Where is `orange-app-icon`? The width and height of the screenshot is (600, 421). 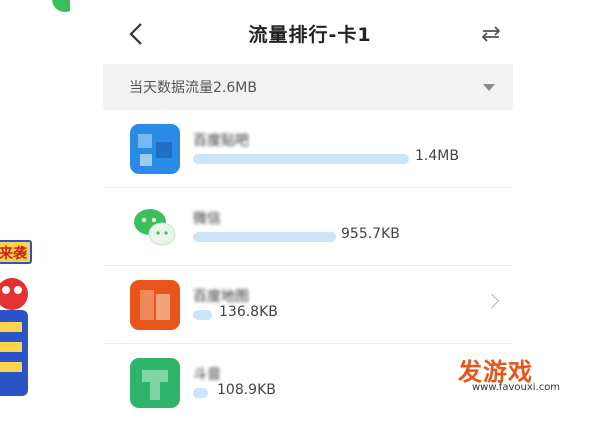
orange-app-icon is located at coordinates (155, 305).